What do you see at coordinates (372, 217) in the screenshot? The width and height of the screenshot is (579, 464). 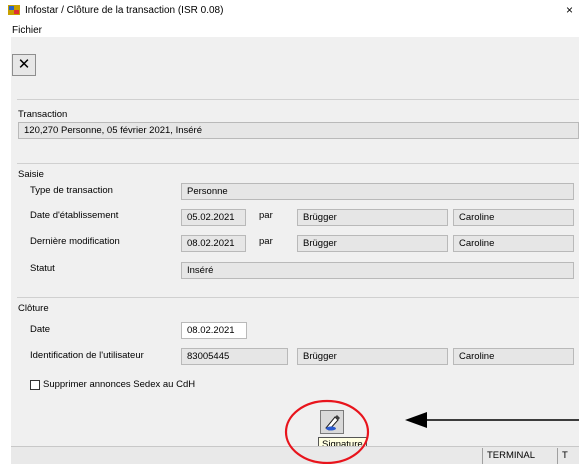 I see `creation-last-name-field: Brügger` at bounding box center [372, 217].